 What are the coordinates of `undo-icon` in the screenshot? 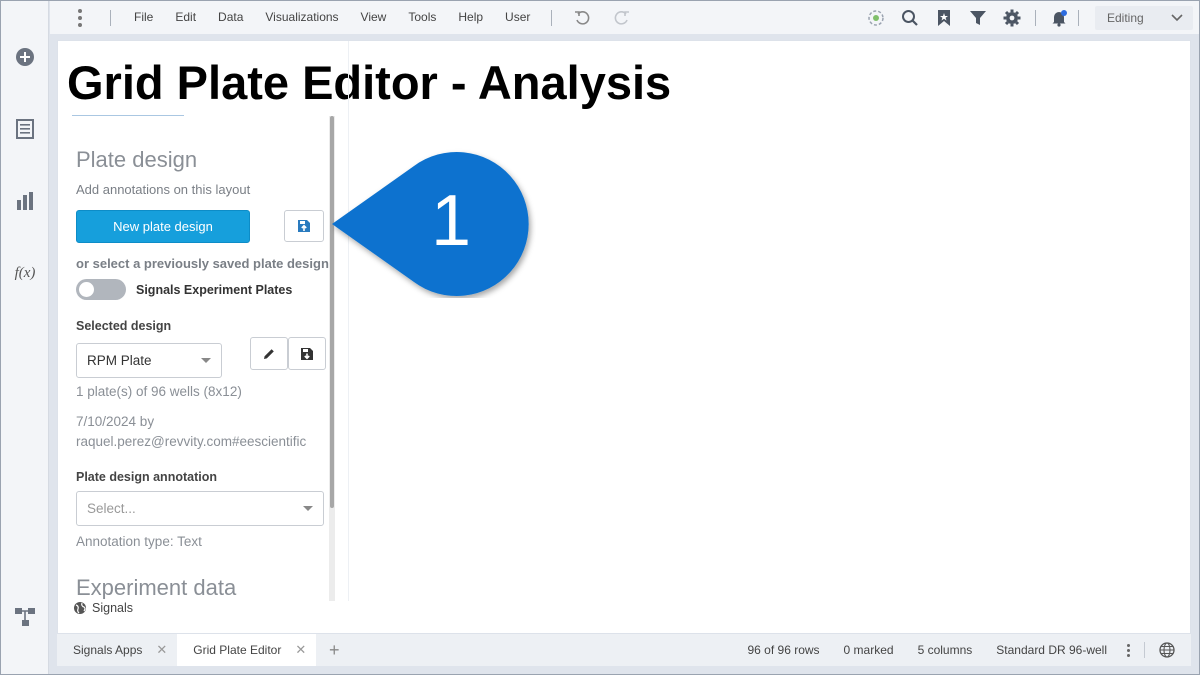 It's located at (582, 18).